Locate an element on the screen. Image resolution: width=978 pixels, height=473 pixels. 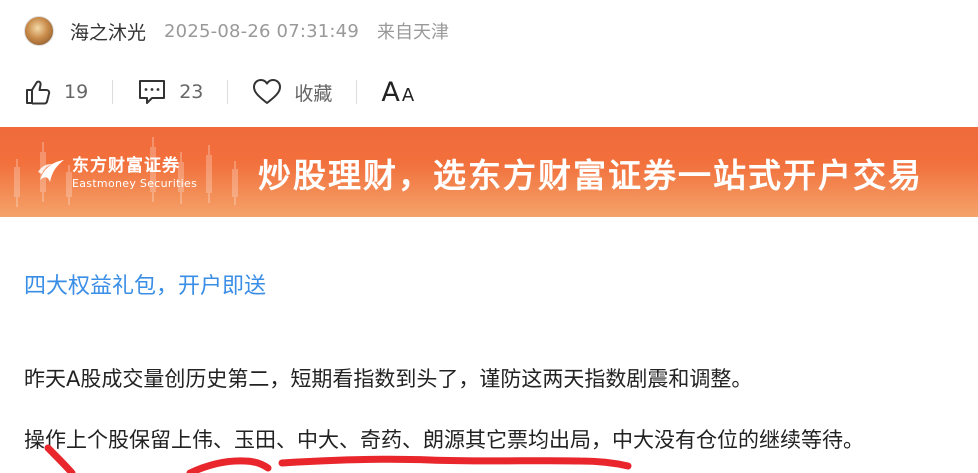
comment-icon is located at coordinates (152, 92).